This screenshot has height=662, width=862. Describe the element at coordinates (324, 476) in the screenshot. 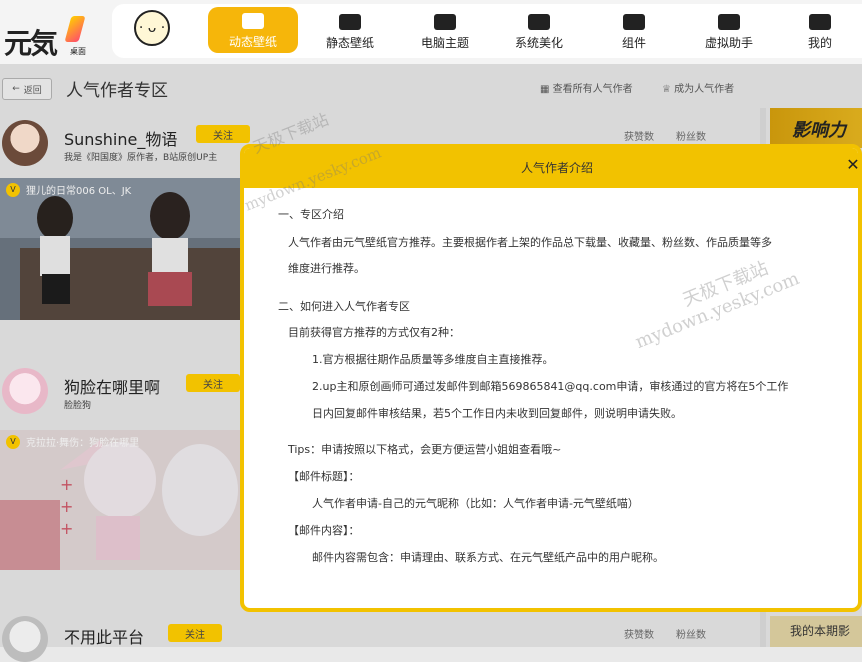

I see `mail-title-label: 【邮件标题】：` at that location.